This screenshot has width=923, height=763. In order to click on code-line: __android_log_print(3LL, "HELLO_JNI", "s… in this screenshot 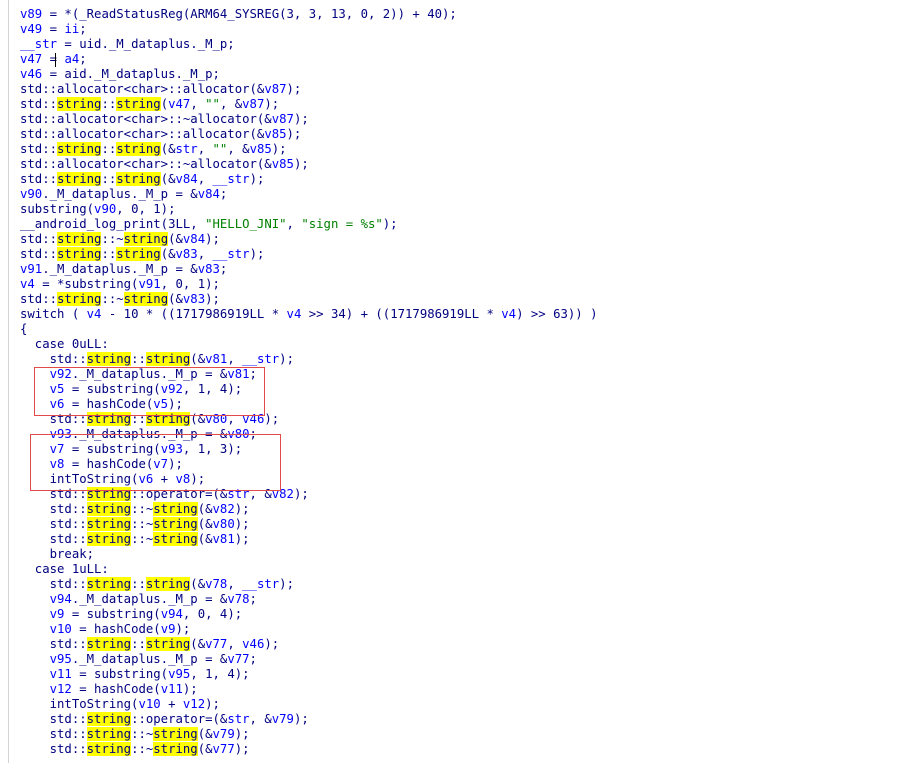, I will do `click(309, 224)`.